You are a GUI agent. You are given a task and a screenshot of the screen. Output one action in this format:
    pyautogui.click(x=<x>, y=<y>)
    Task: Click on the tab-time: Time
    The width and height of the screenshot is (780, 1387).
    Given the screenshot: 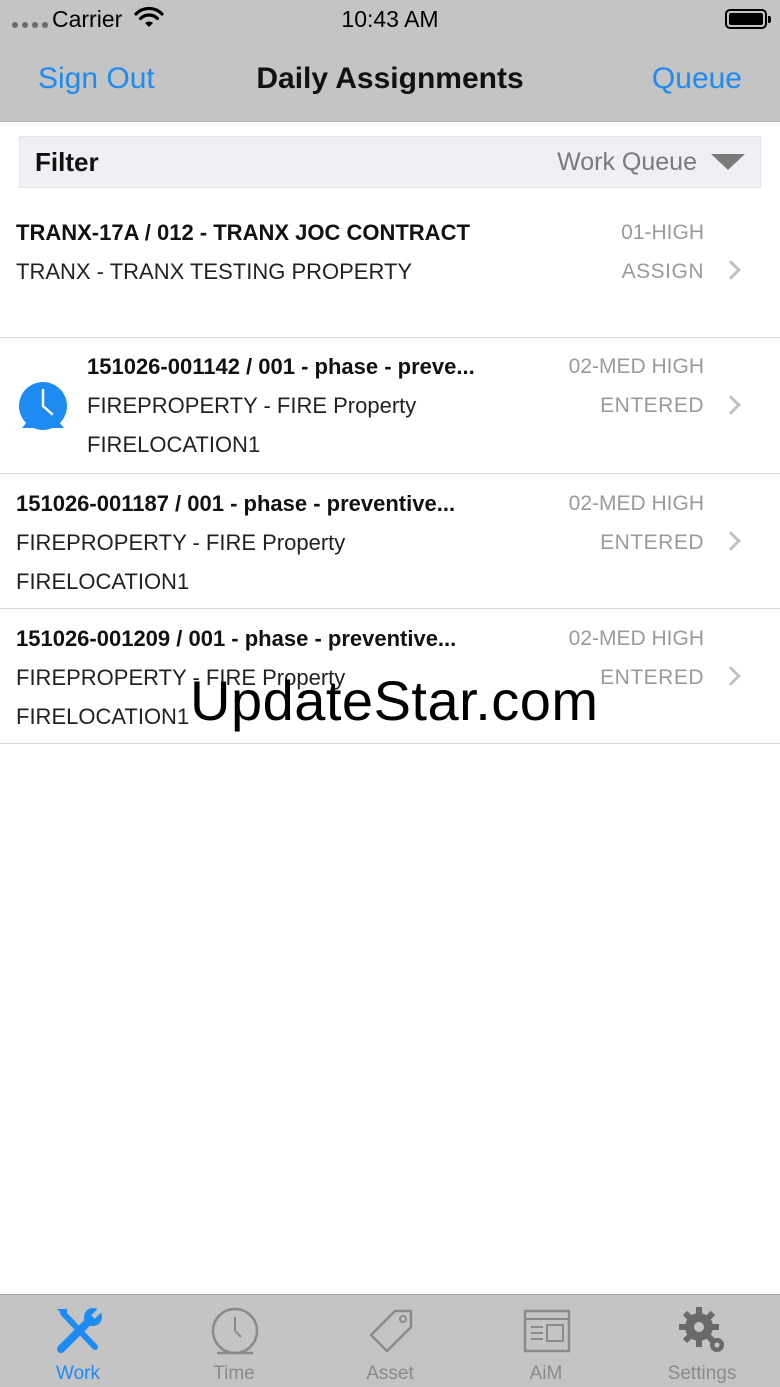 What is the action you would take?
    pyautogui.click(x=234, y=1341)
    